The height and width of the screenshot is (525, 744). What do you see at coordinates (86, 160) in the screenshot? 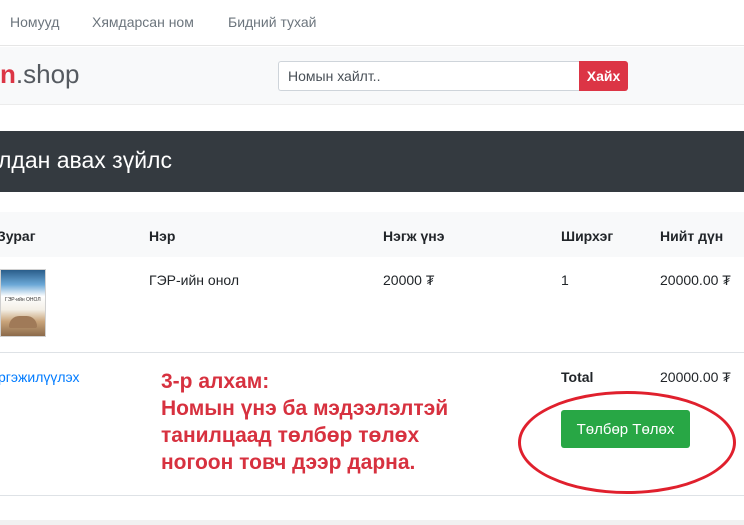
I see `page-title: лдан авах зүйлс` at bounding box center [86, 160].